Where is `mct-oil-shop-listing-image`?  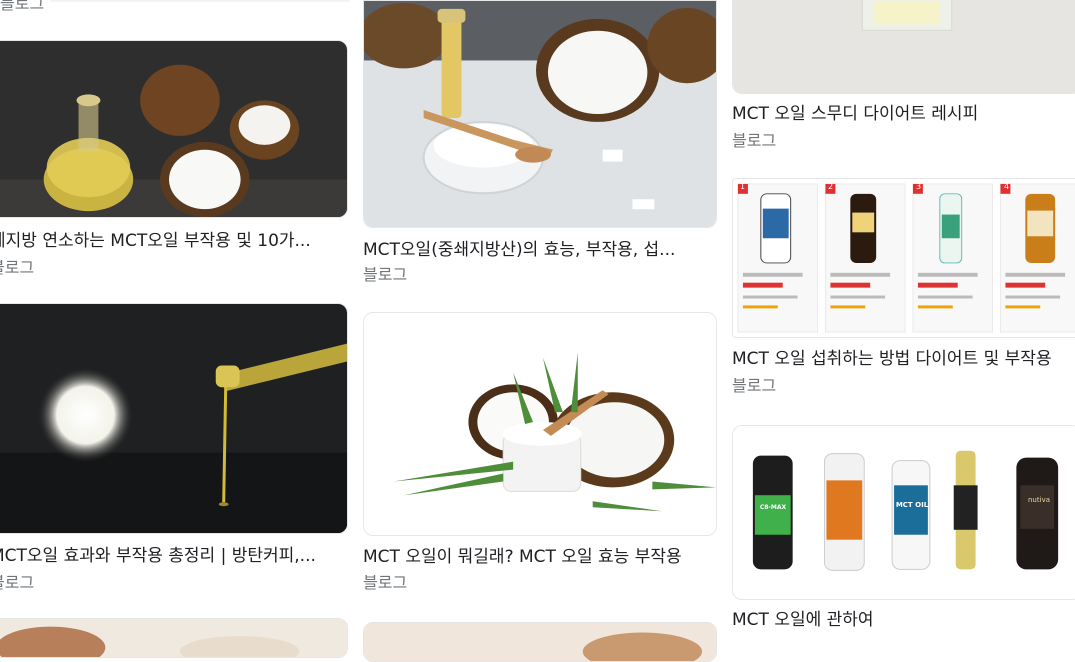
mct-oil-shop-listing-image is located at coordinates (904, 258).